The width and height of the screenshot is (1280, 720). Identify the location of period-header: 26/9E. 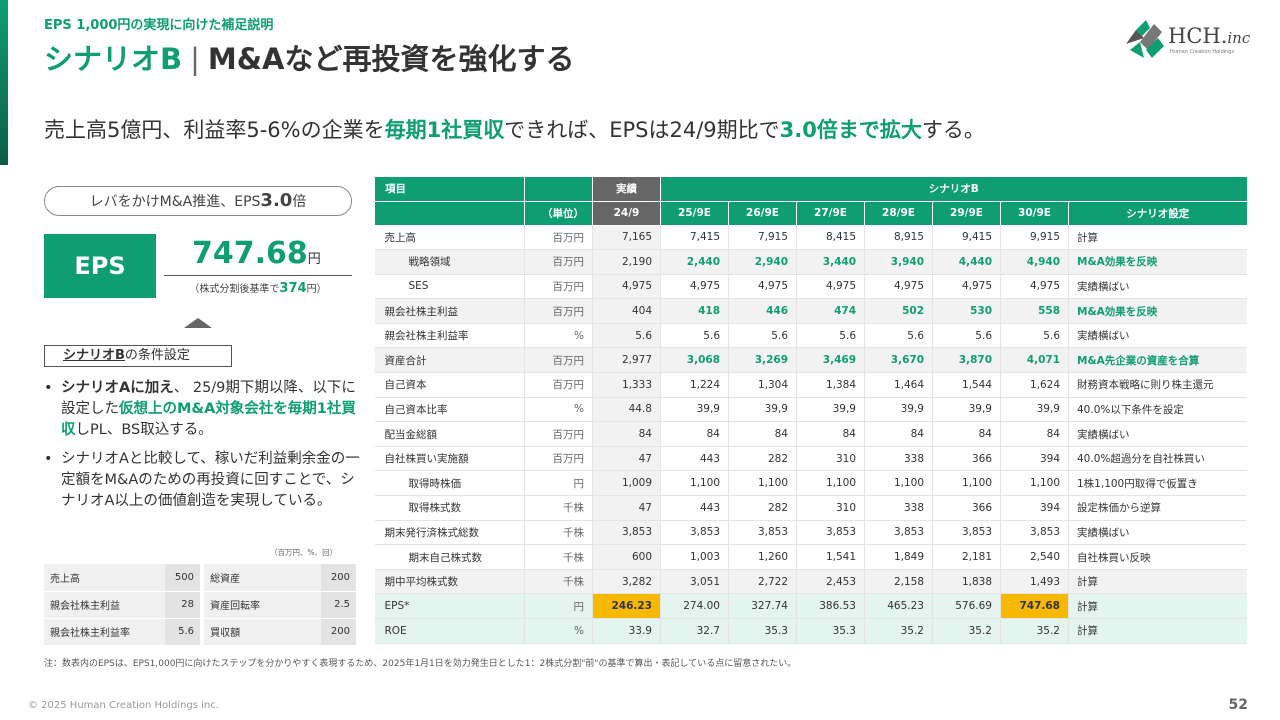
(762, 213).